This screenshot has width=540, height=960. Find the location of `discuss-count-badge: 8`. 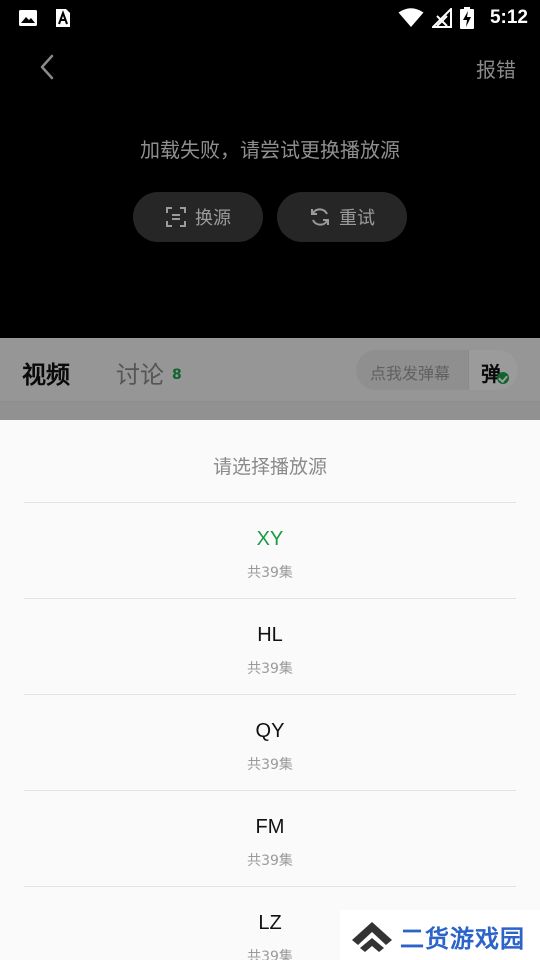

discuss-count-badge: 8 is located at coordinates (177, 375).